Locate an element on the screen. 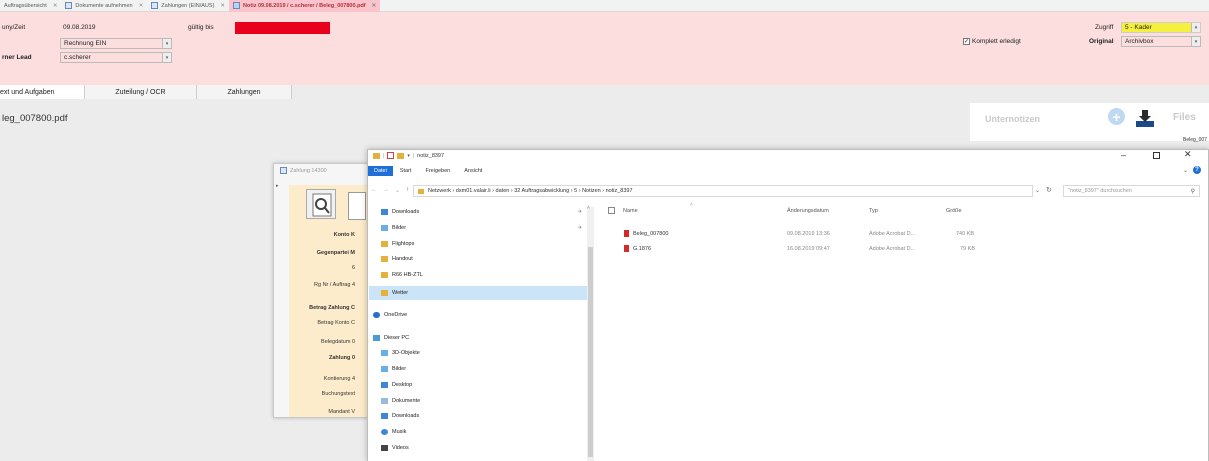  tab-label: Zahlungen is located at coordinates (244, 92).